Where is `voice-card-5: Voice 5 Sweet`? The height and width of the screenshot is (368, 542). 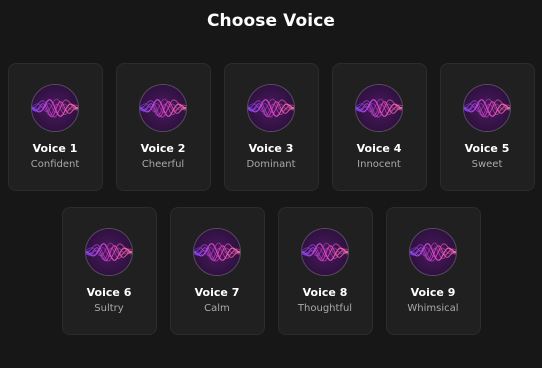 voice-card-5: Voice 5 Sweet is located at coordinates (487, 127).